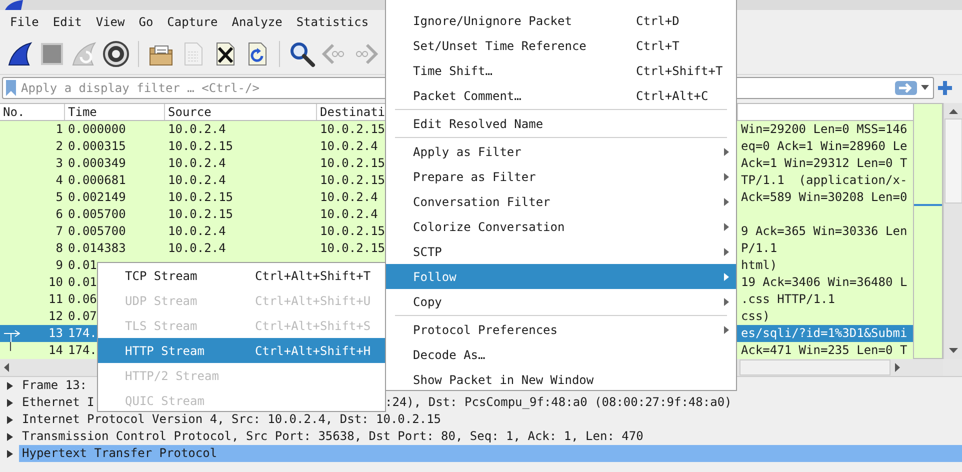  What do you see at coordinates (824, 350) in the screenshot?
I see `table-cell: Ack=471 Win=235 Len=0 T` at bounding box center [824, 350].